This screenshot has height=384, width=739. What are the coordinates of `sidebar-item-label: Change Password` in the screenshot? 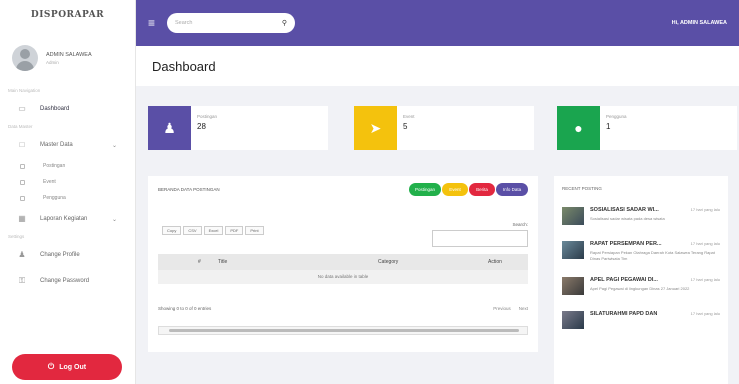 It's located at (65, 281).